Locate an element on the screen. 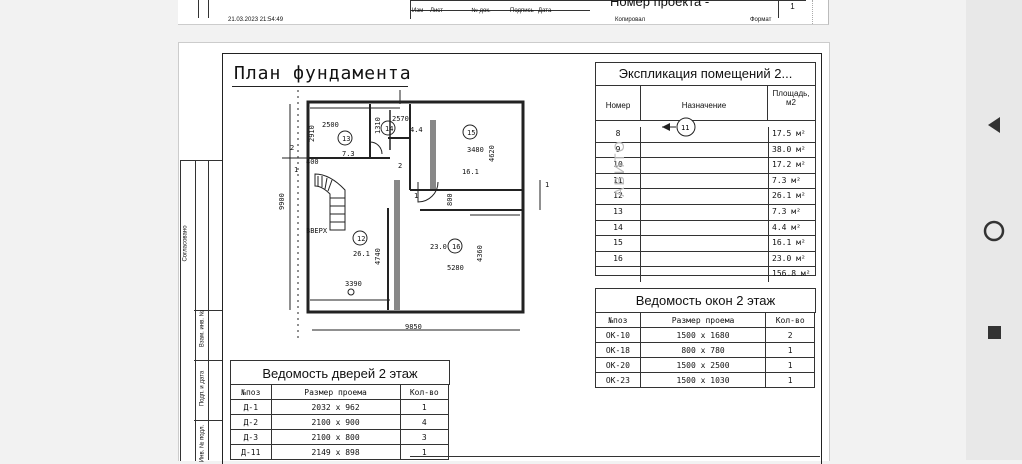  table-cell: 2100 x 900 is located at coordinates (335, 422).